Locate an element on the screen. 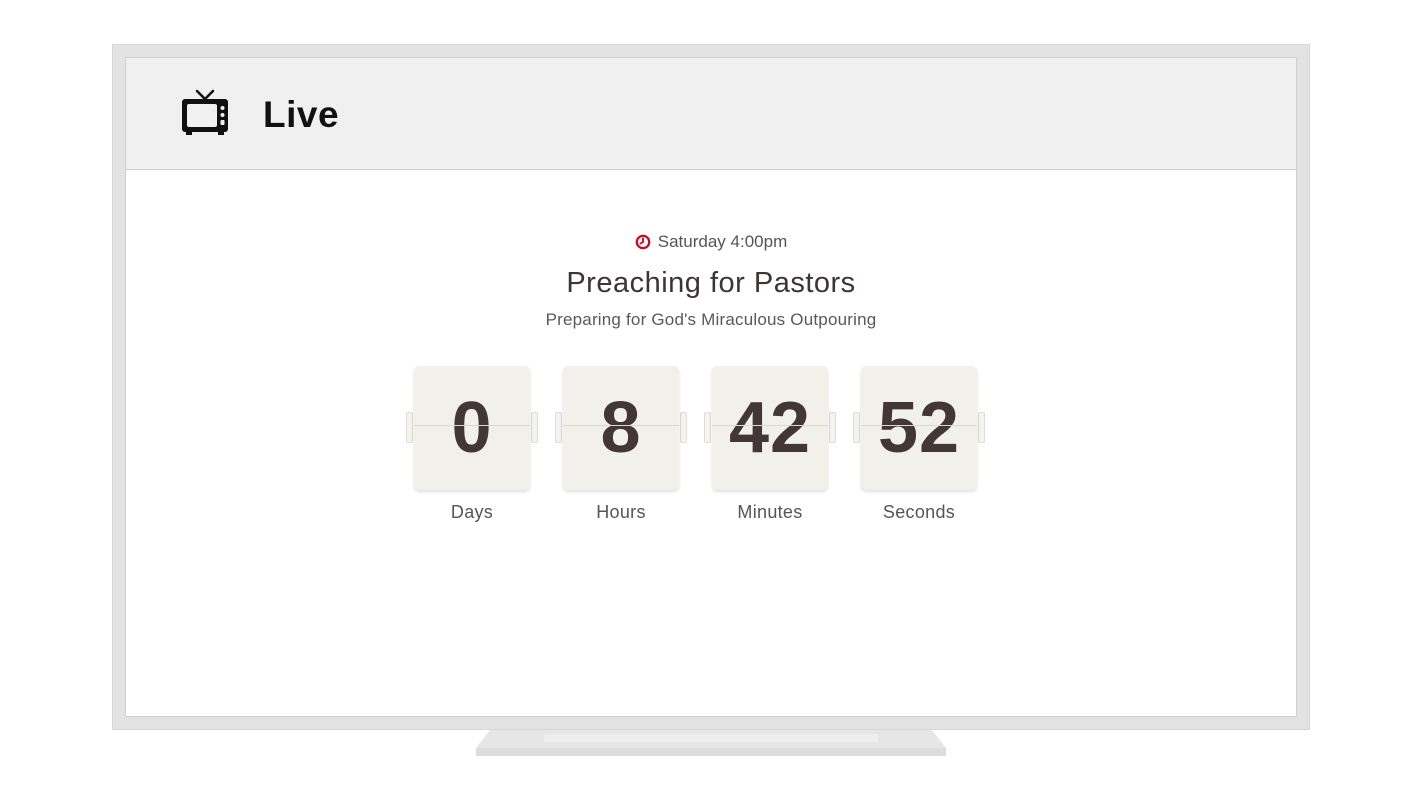 Image resolution: width=1422 pixels, height=800 pixels. schedule-row: Saturday 4:00pm is located at coordinates (711, 242).